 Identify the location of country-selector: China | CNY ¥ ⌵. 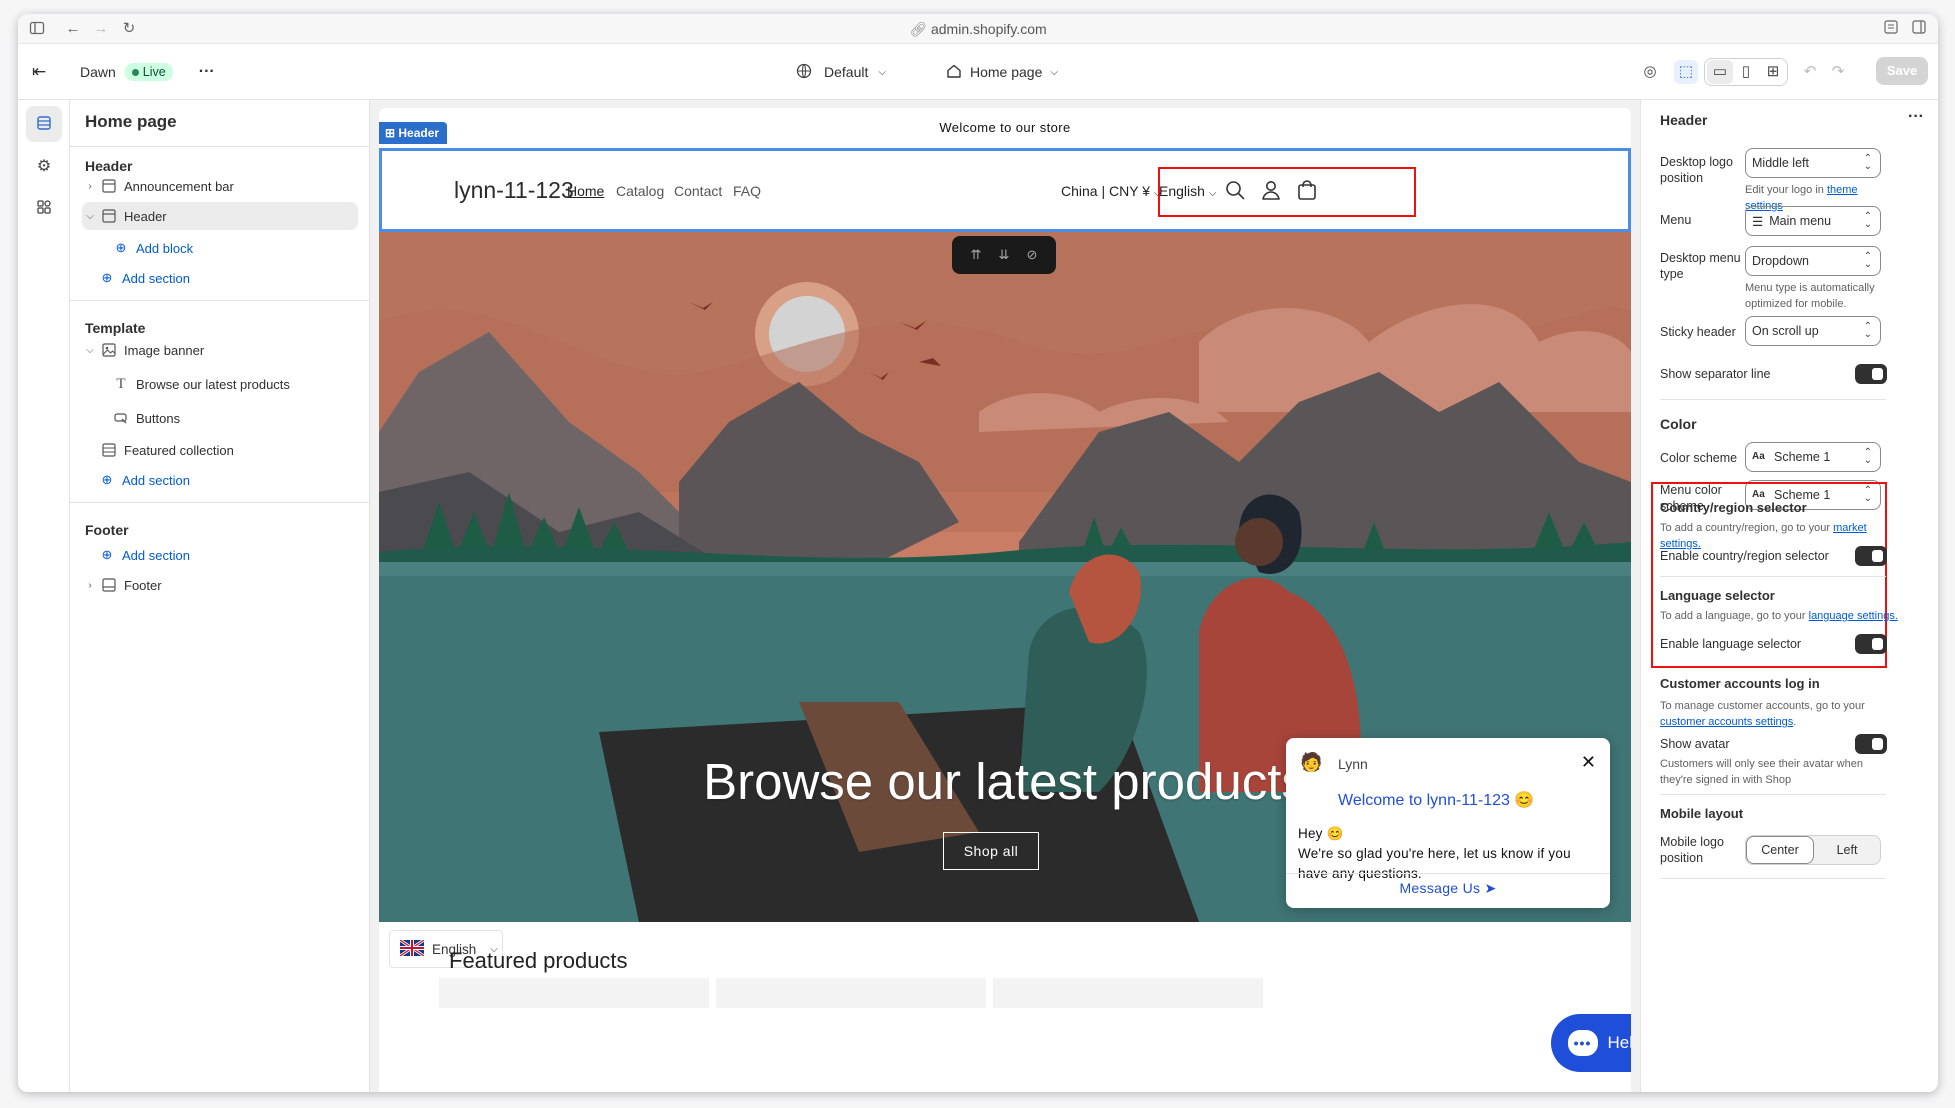
(1111, 191).